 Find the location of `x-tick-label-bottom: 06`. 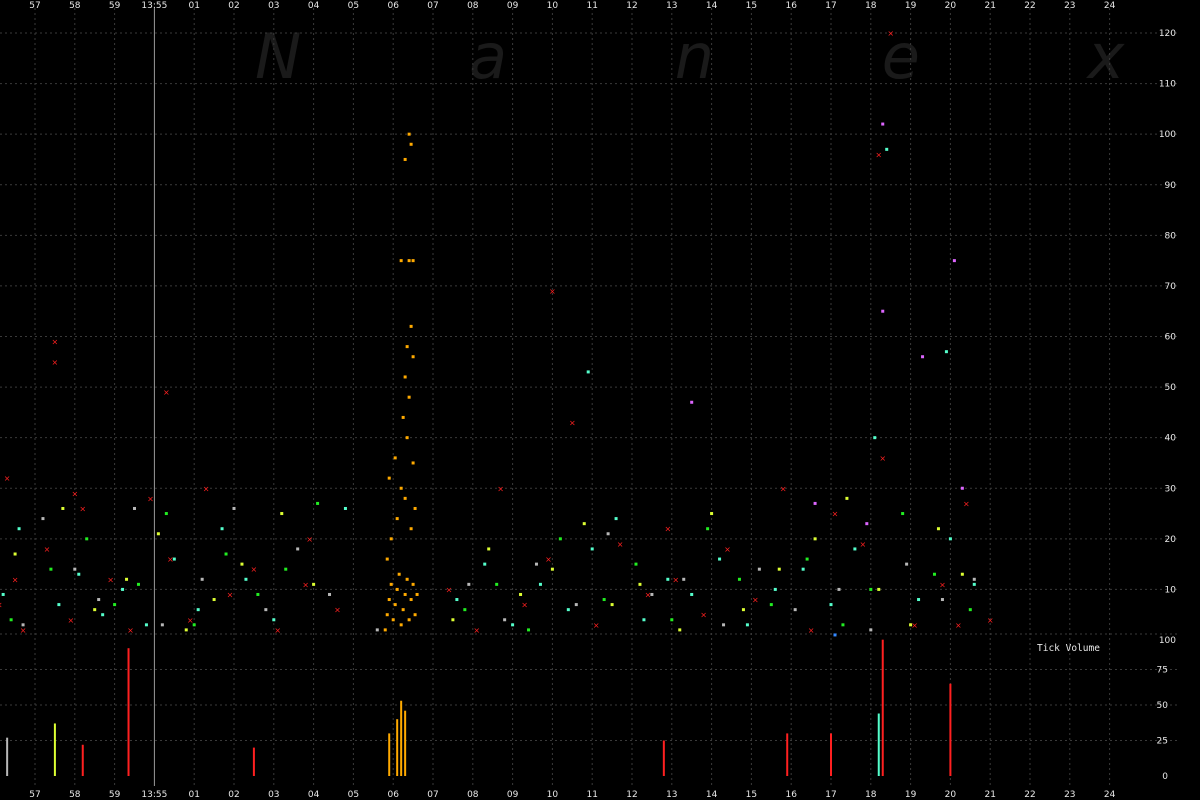

x-tick-label-bottom: 06 is located at coordinates (393, 795).